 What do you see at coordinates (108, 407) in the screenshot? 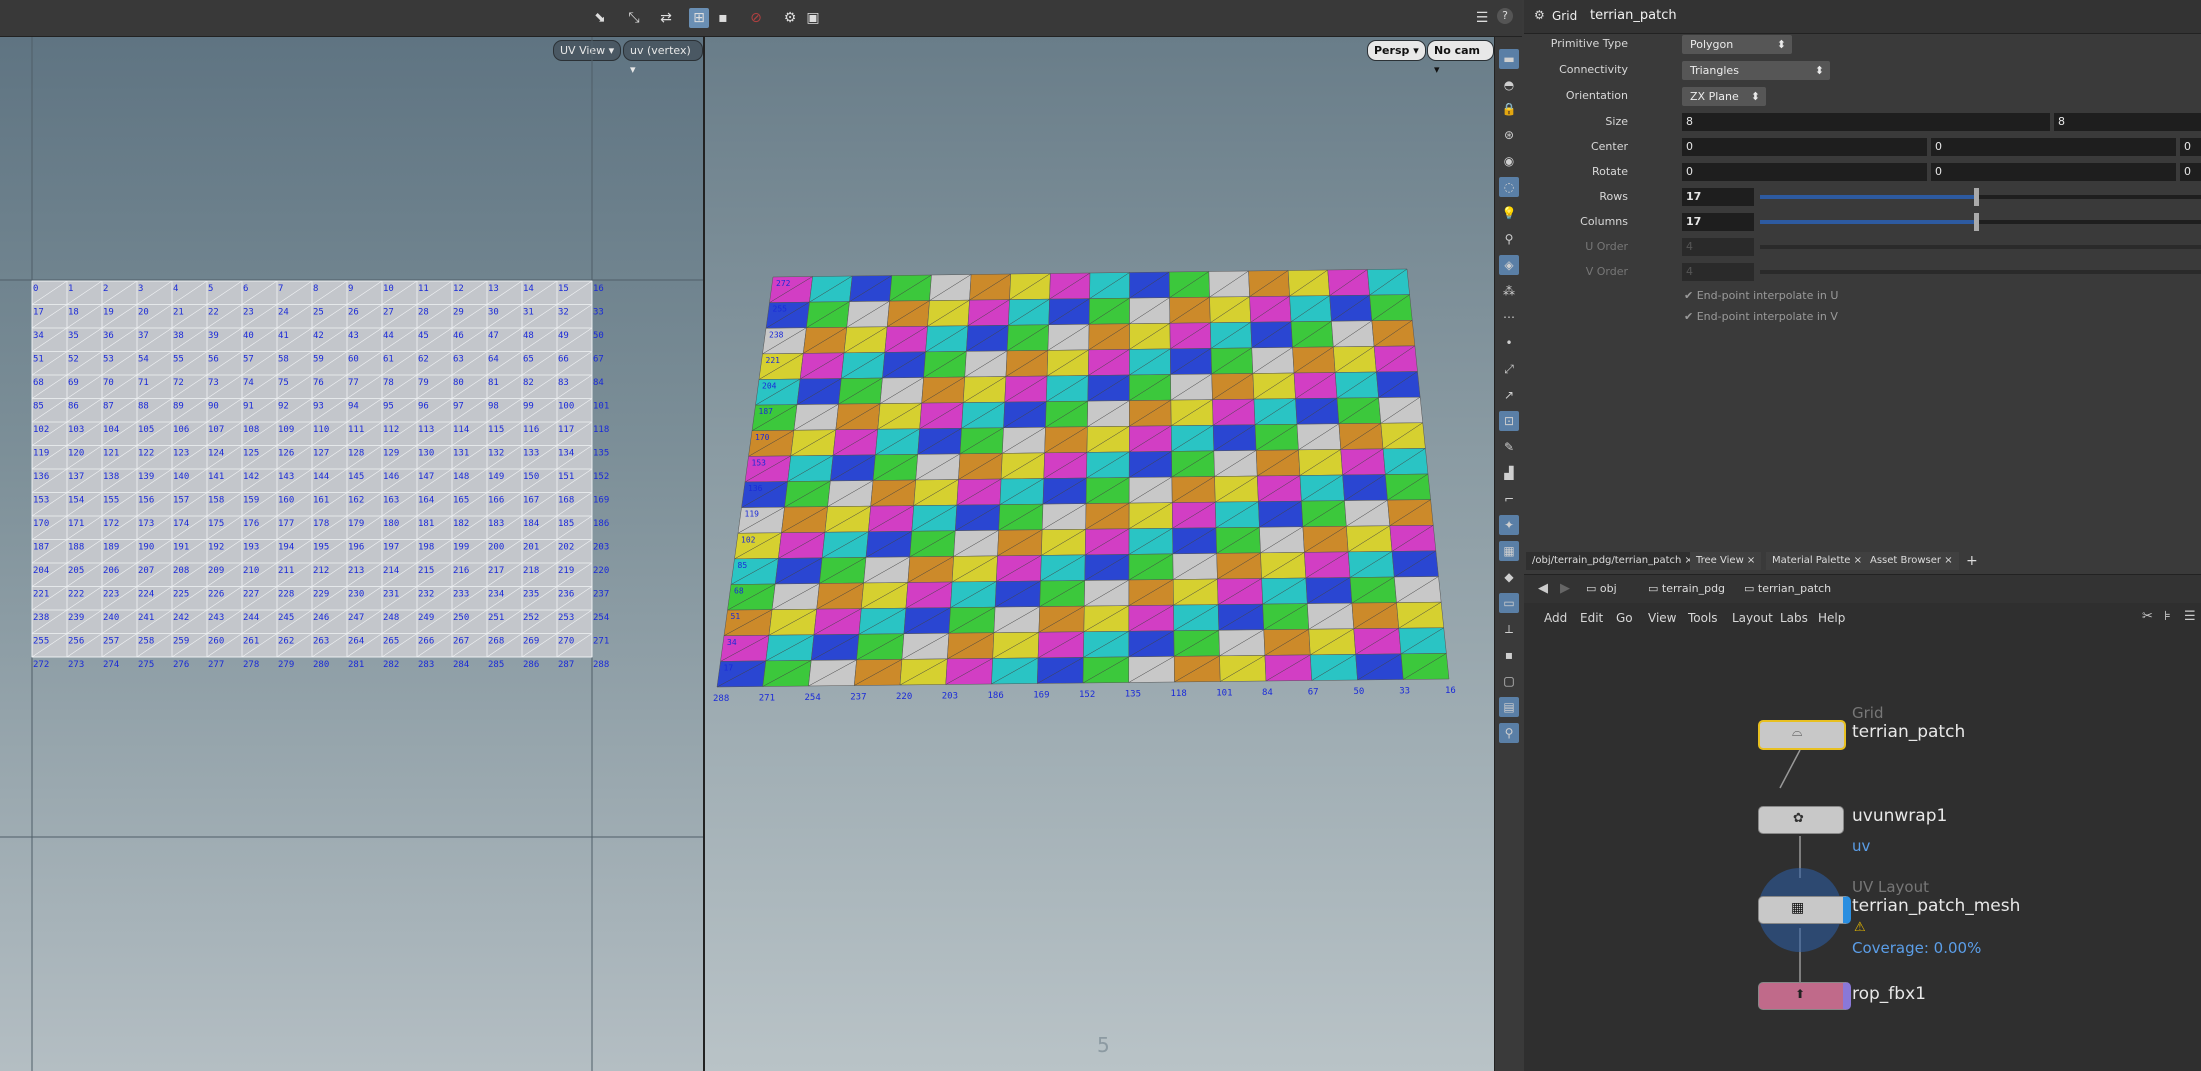
I see `uv-vertex-label: 87` at bounding box center [108, 407].